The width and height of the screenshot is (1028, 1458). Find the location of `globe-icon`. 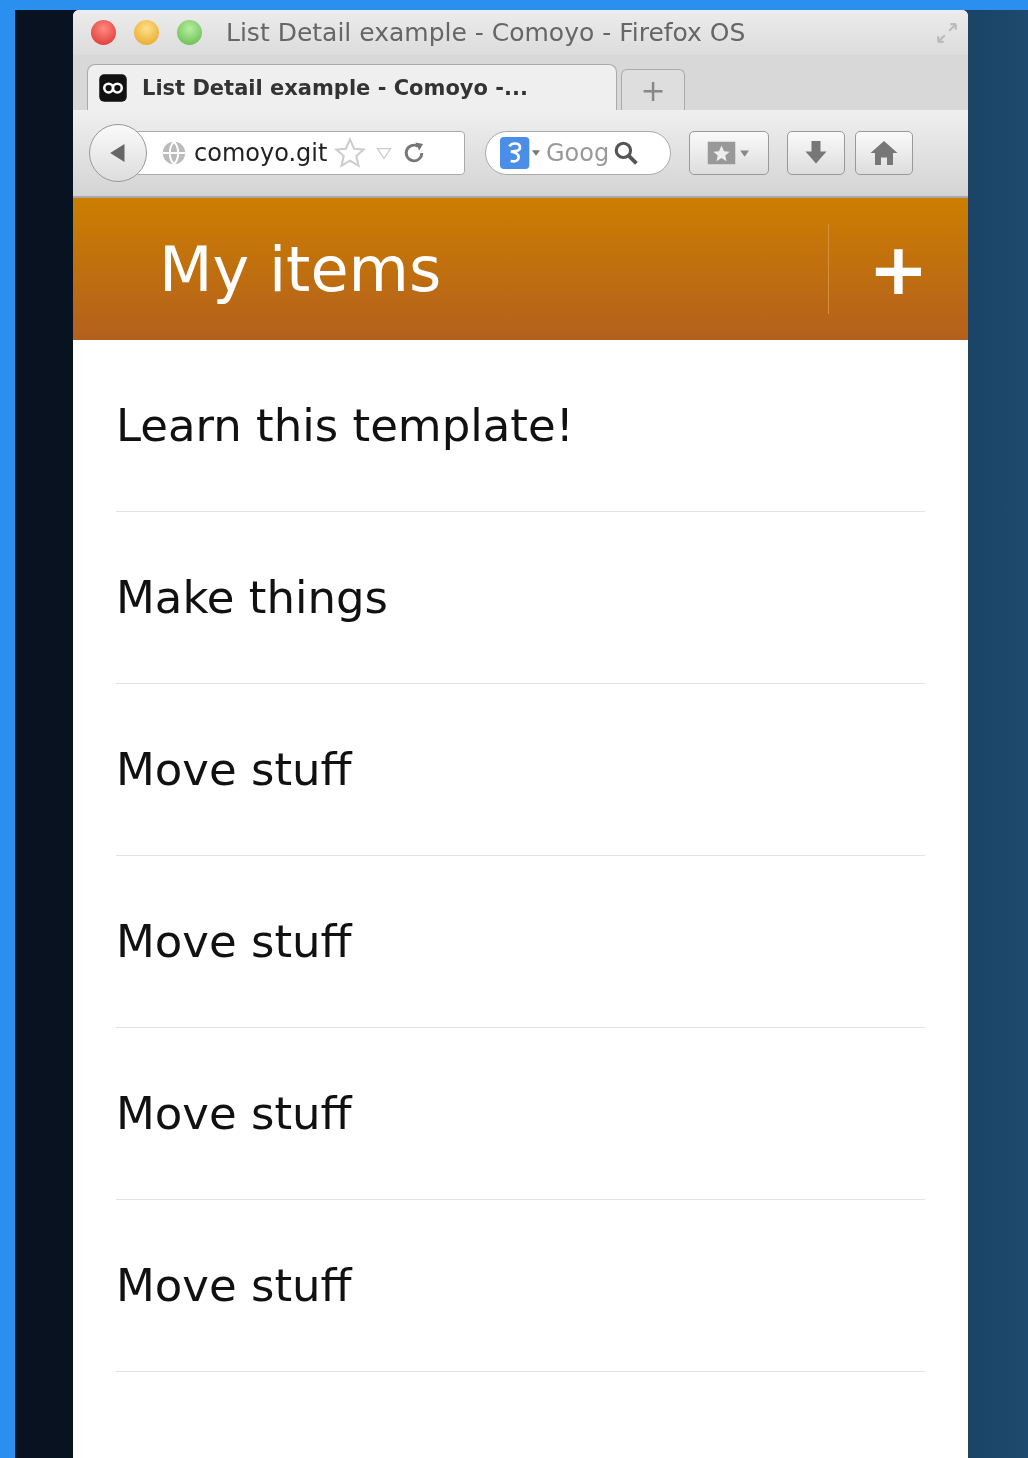

globe-icon is located at coordinates (174, 153).